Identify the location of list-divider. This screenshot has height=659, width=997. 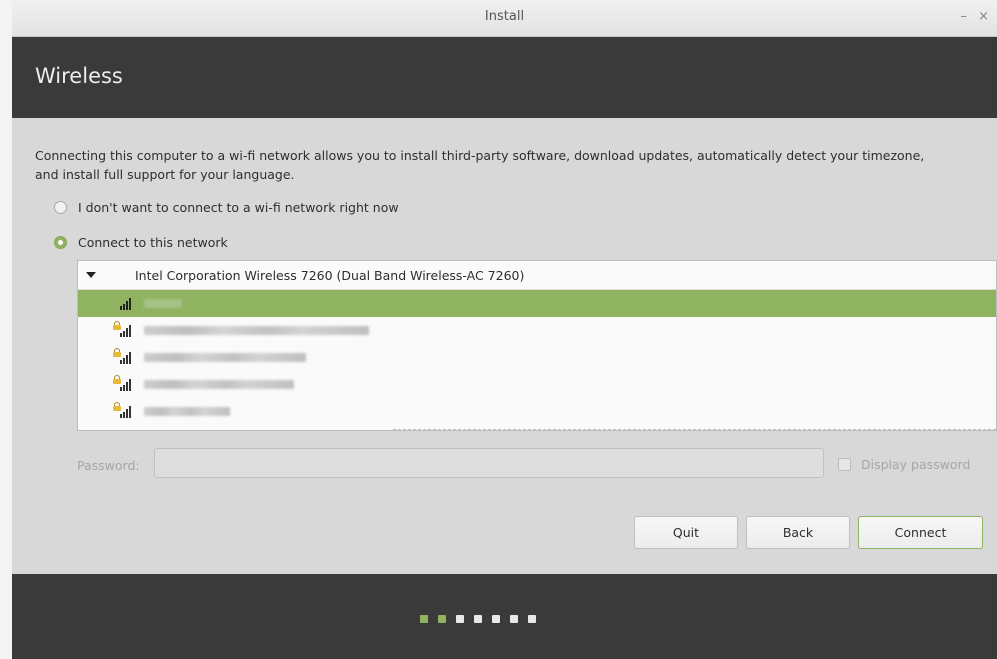
(694, 429).